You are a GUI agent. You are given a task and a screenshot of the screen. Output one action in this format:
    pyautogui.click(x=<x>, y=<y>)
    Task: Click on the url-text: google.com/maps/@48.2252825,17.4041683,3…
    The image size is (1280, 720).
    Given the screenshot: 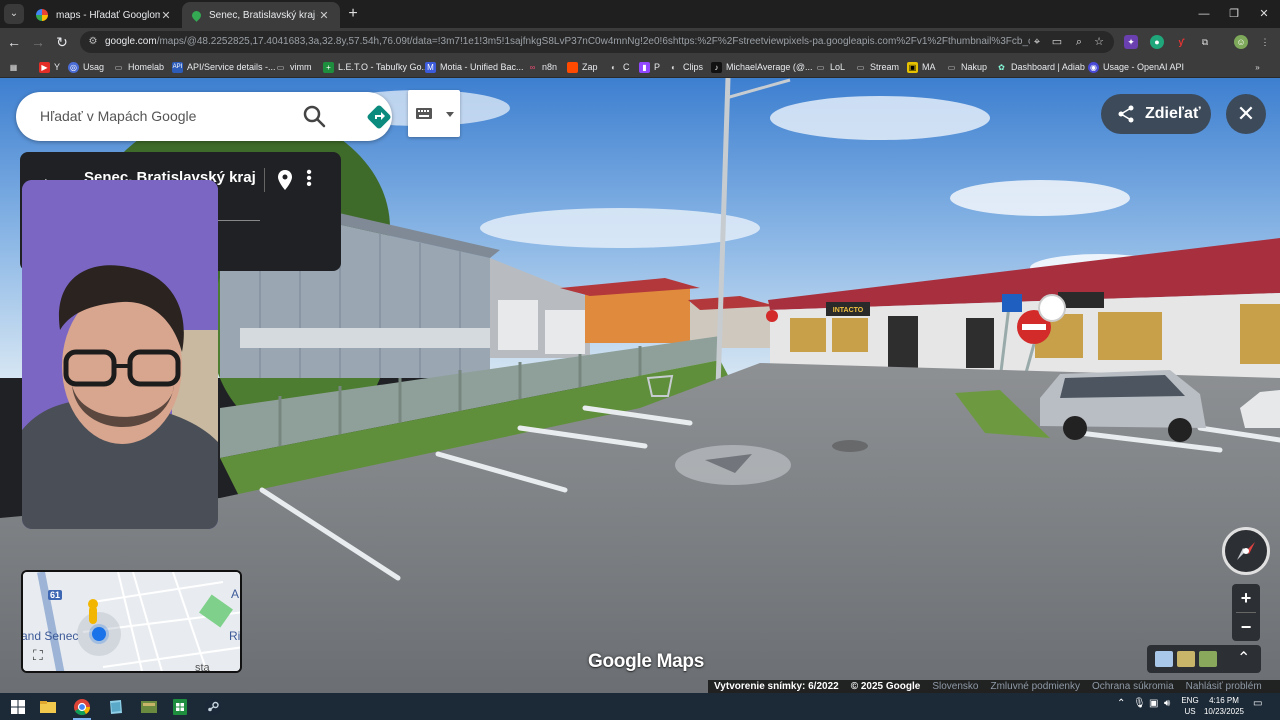 What is the action you would take?
    pyautogui.click(x=567, y=41)
    